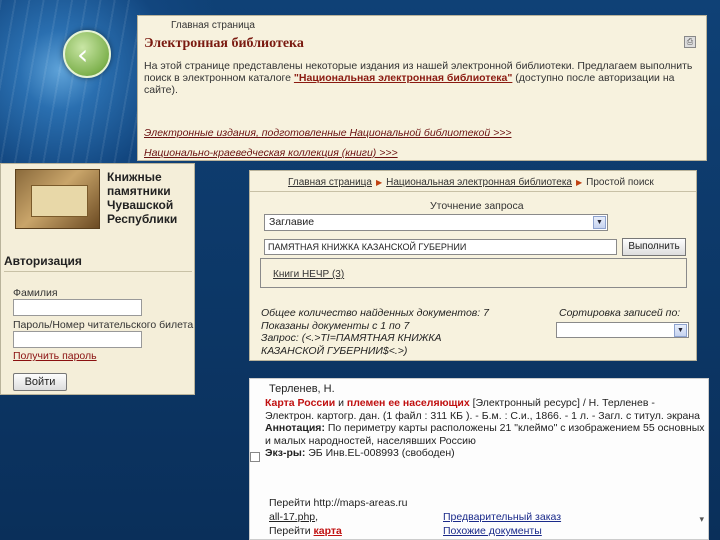  Describe the element at coordinates (654, 247) in the screenshot. I see `run-search-button: Выполнить` at that location.